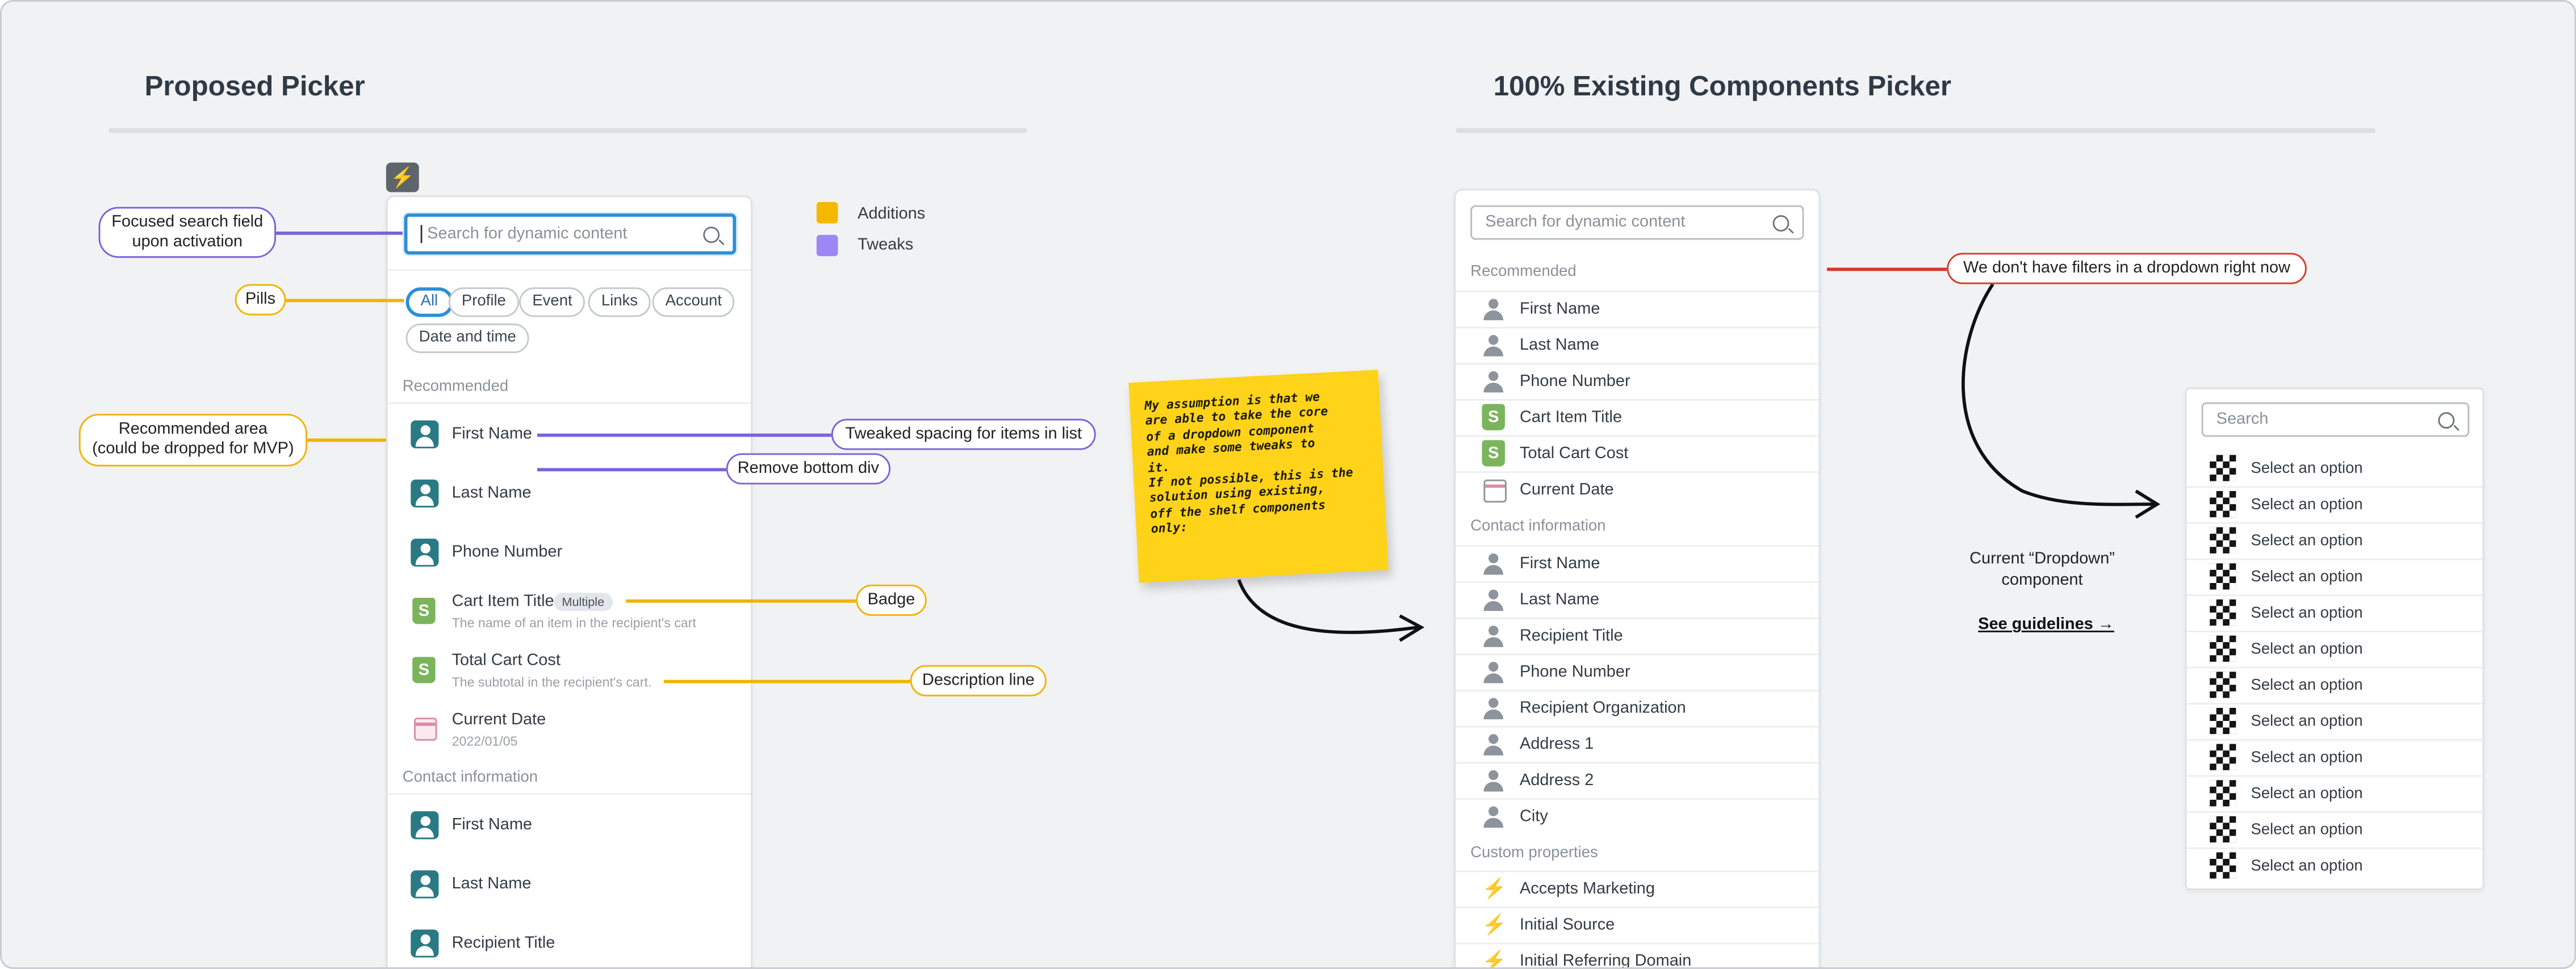  What do you see at coordinates (2046, 625) in the screenshot?
I see `see-guidelines-link: See guidelines →` at bounding box center [2046, 625].